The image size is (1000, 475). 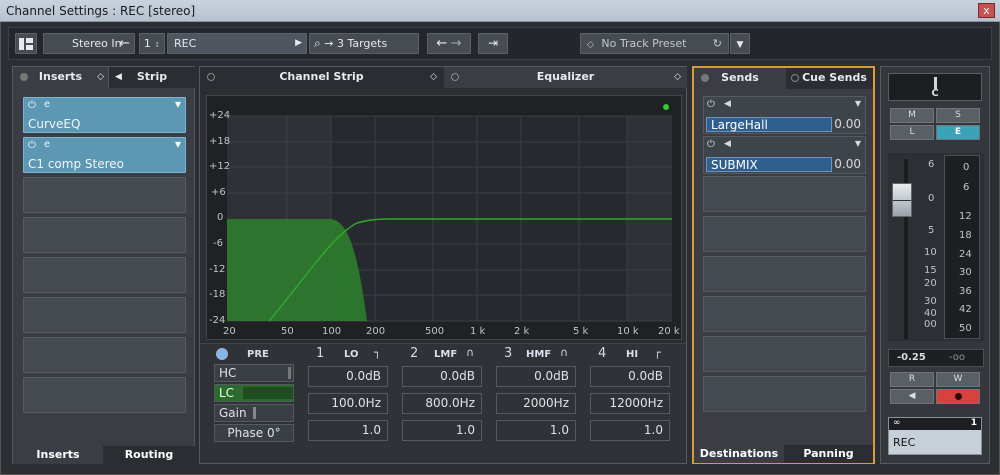 I want to click on channel-number-field: 1 ↕, so click(x=152, y=43).